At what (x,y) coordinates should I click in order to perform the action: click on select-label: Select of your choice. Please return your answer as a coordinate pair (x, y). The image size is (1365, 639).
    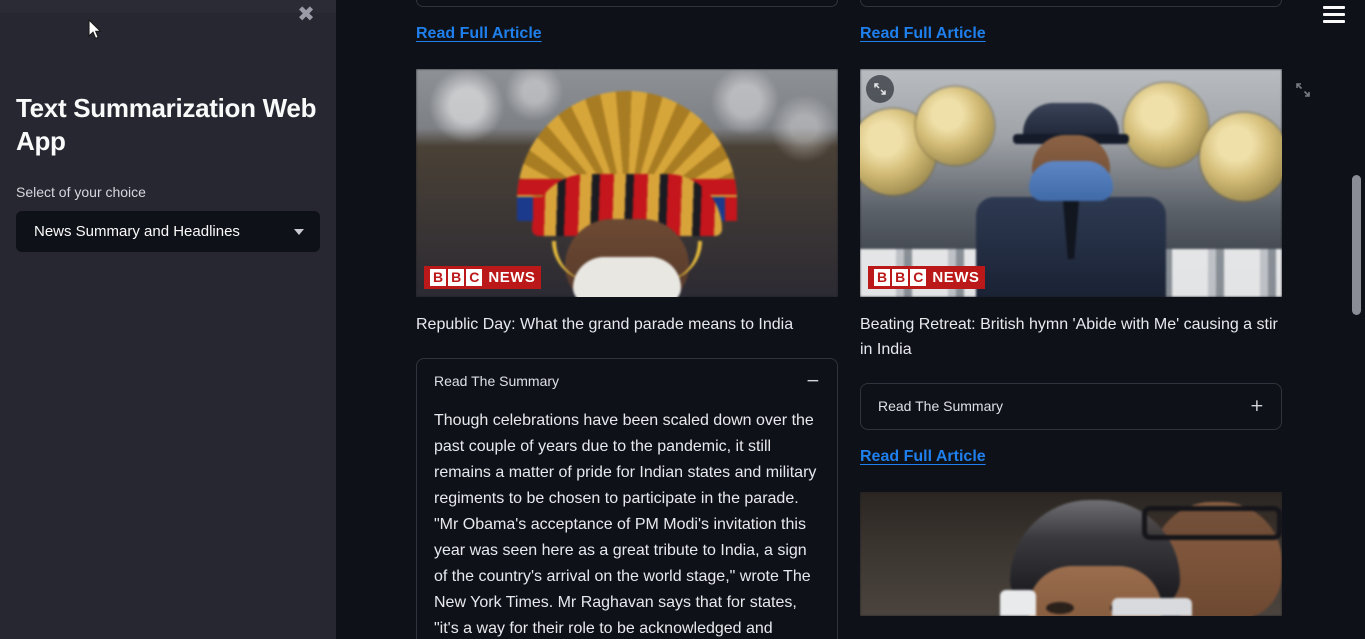
    Looking at the image, I should click on (81, 192).